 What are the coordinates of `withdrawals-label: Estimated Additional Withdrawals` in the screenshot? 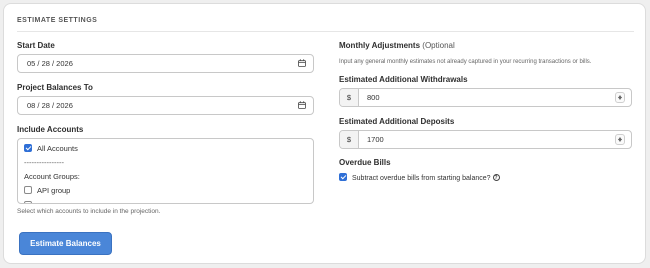 It's located at (403, 79).